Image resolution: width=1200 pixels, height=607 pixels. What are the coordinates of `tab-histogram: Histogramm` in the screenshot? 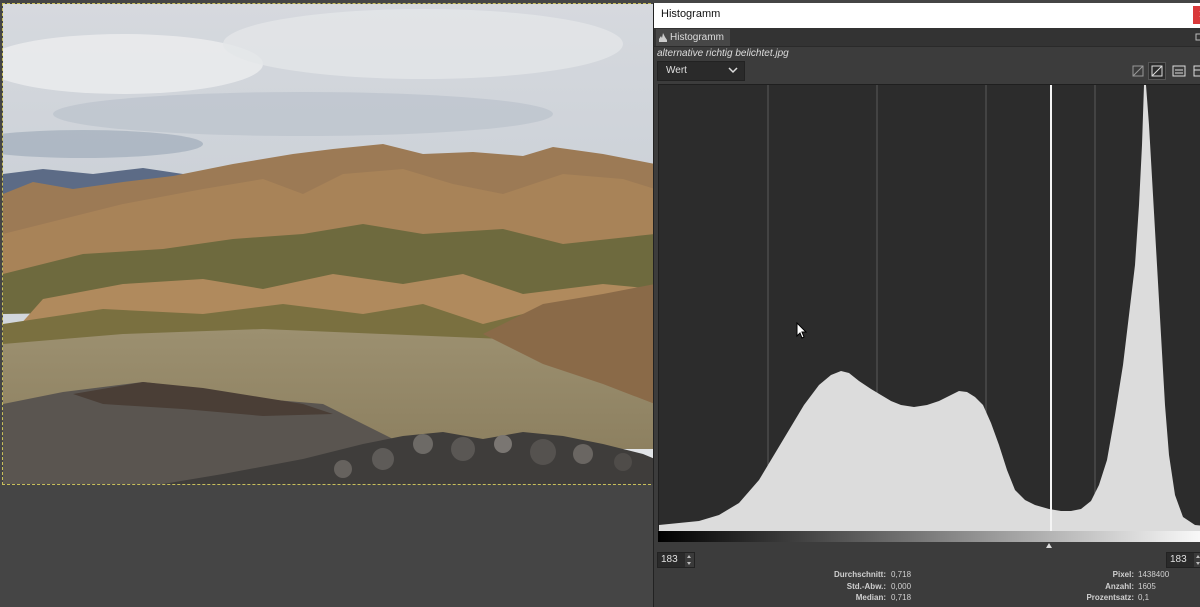 It's located at (693, 37).